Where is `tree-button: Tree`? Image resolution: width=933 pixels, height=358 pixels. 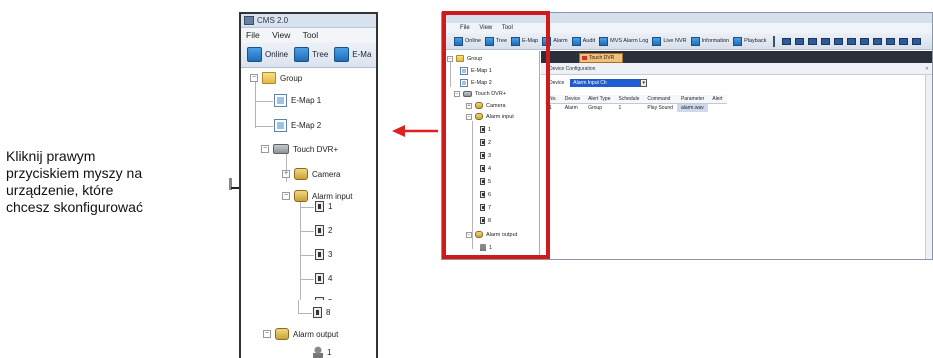
tree-button: Tree is located at coordinates (311, 54).